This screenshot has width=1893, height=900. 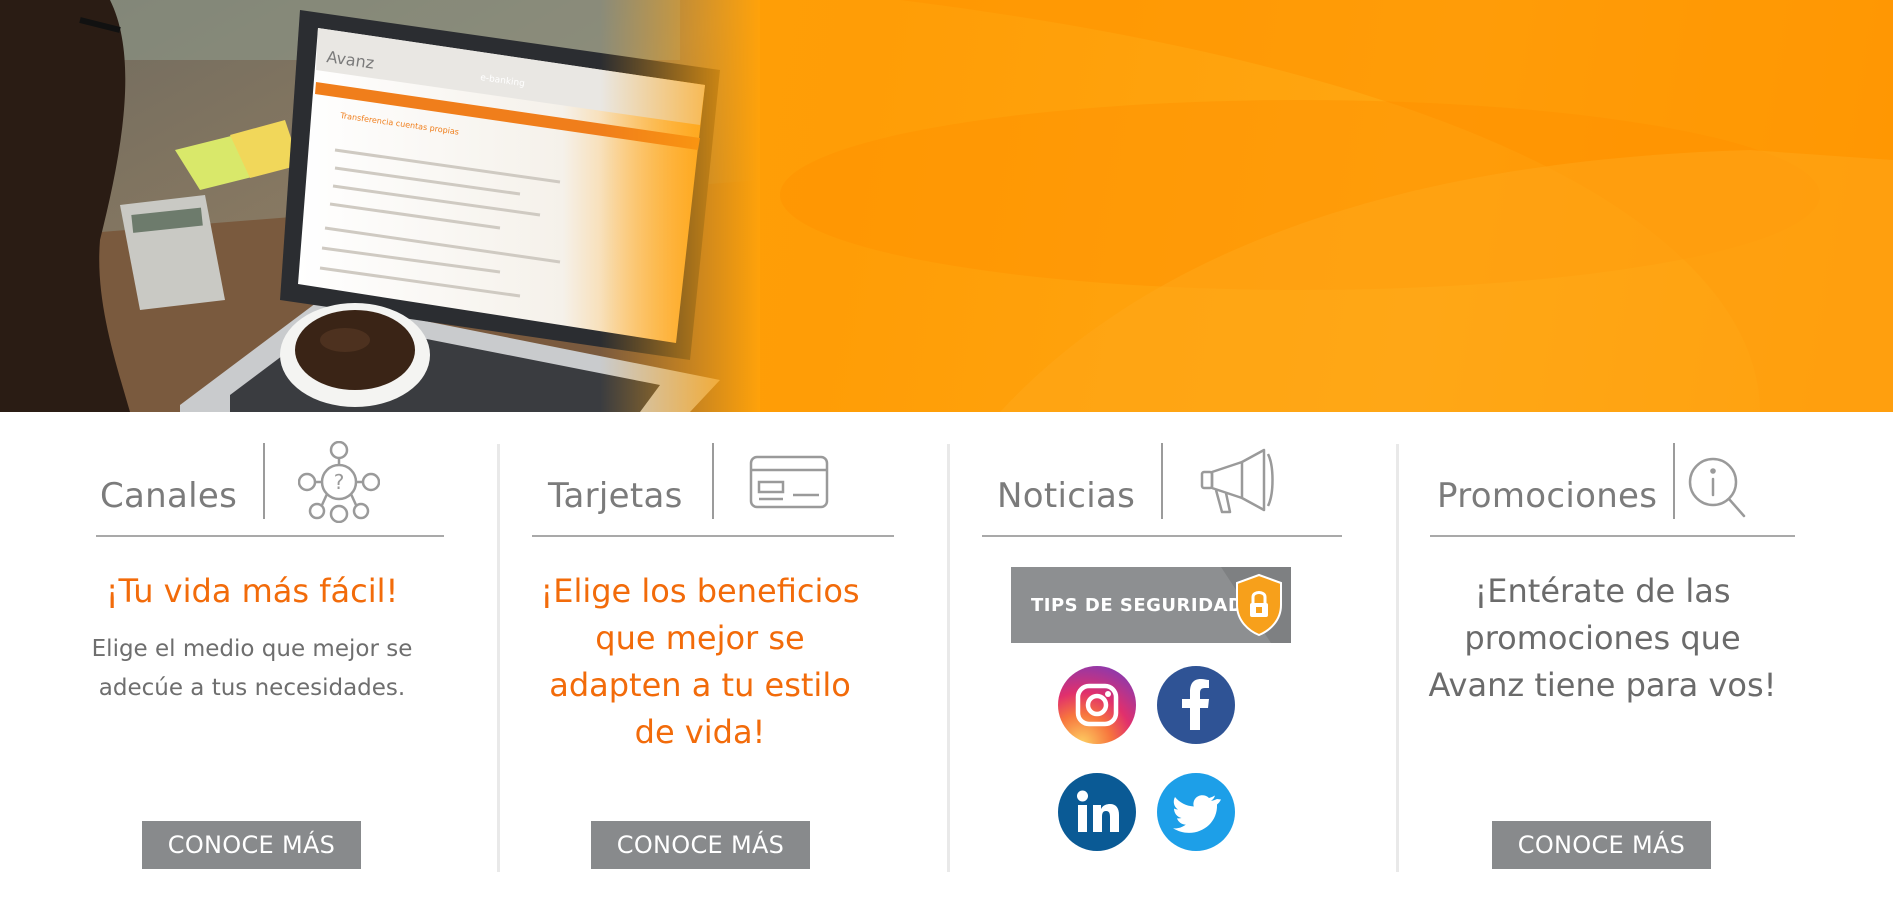 What do you see at coordinates (1151, 605) in the screenshot?
I see `security-tips-banner: TIPS DE SEGURIDAD` at bounding box center [1151, 605].